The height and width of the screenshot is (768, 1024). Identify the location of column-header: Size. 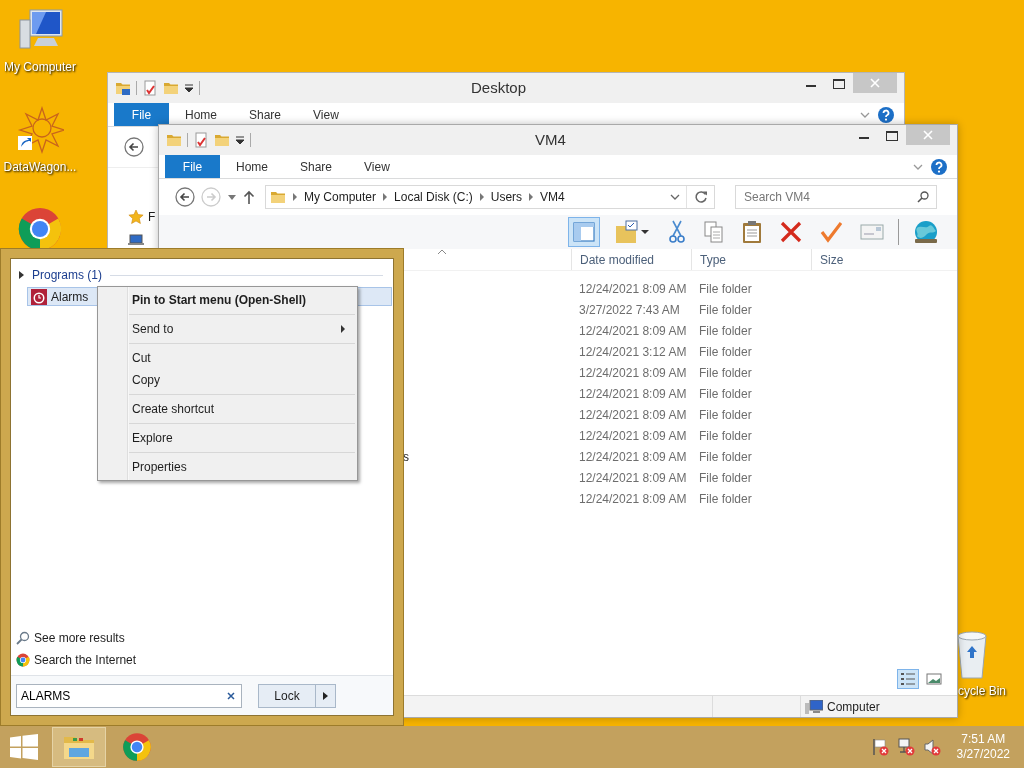
(851, 259).